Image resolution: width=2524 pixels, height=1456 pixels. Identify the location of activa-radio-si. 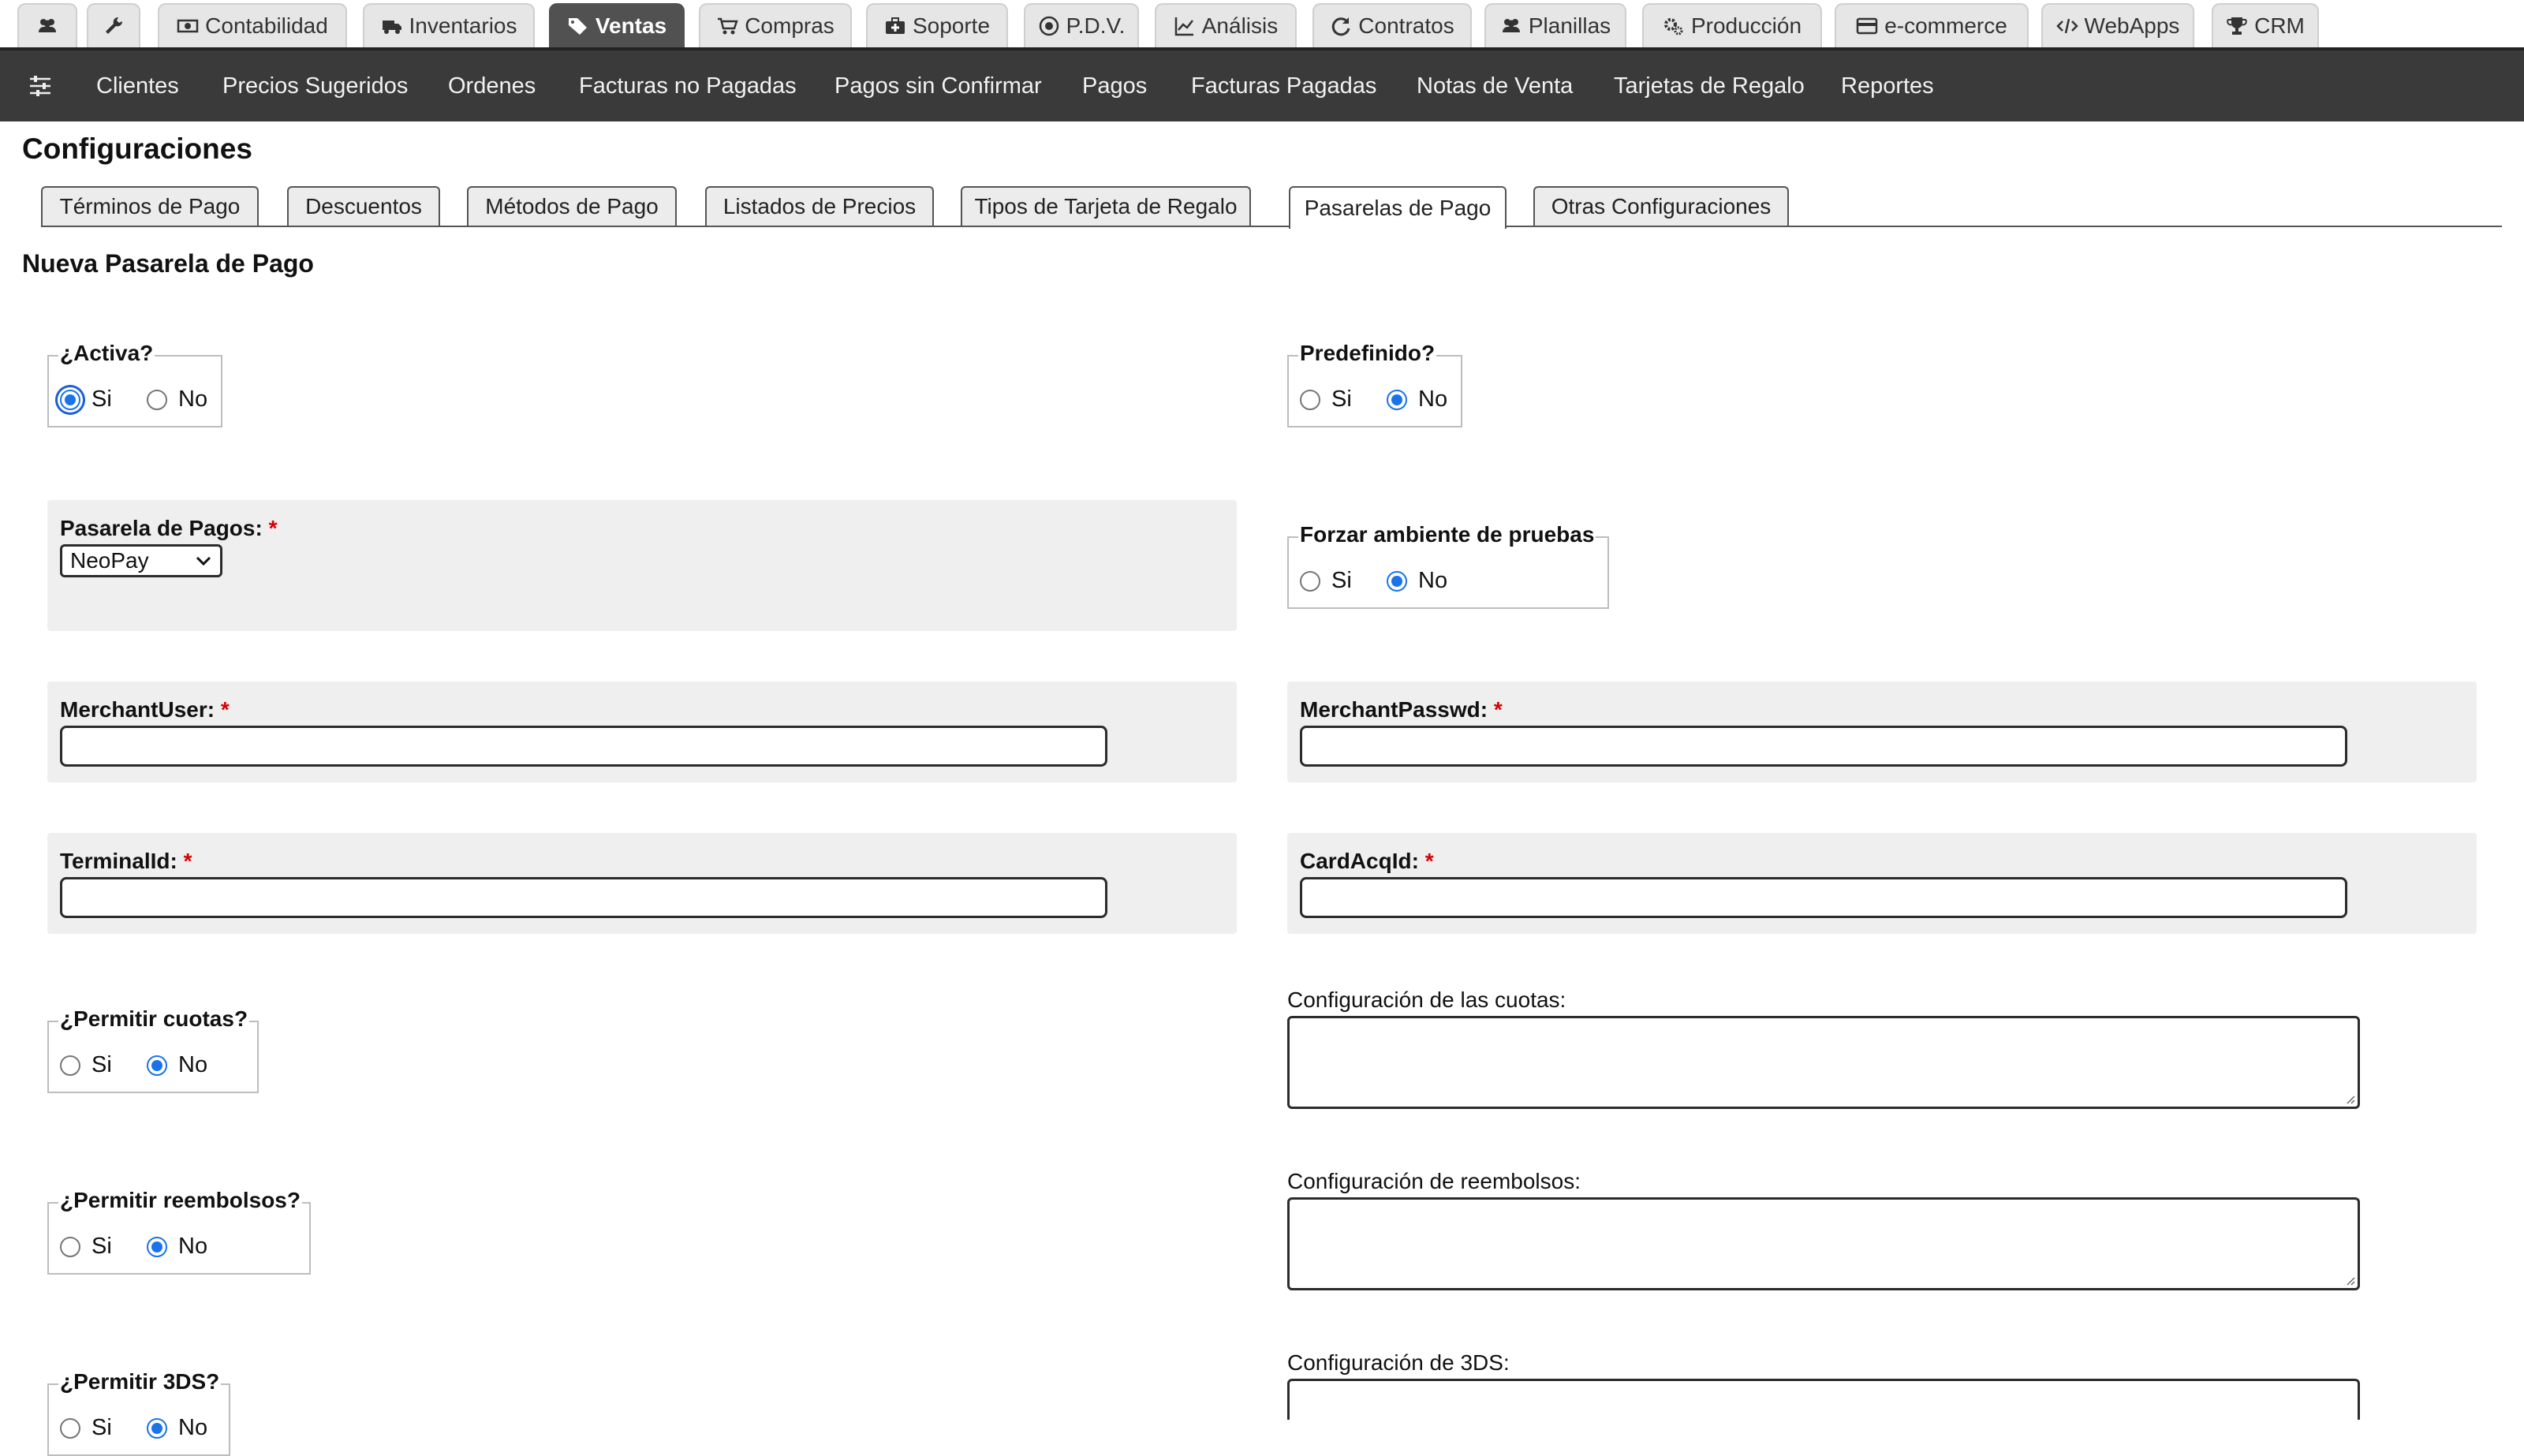
(70, 399).